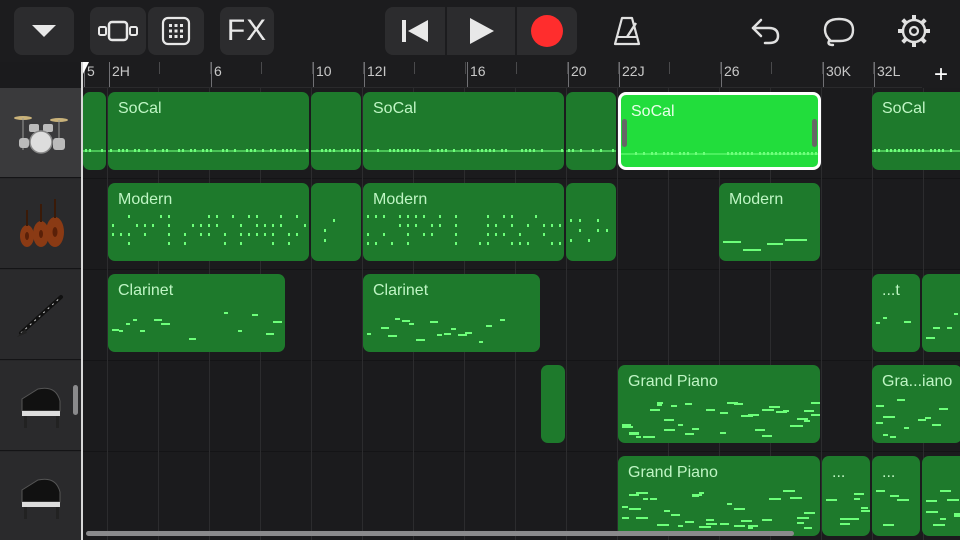  I want to click on undo-icon, so click(765, 31).